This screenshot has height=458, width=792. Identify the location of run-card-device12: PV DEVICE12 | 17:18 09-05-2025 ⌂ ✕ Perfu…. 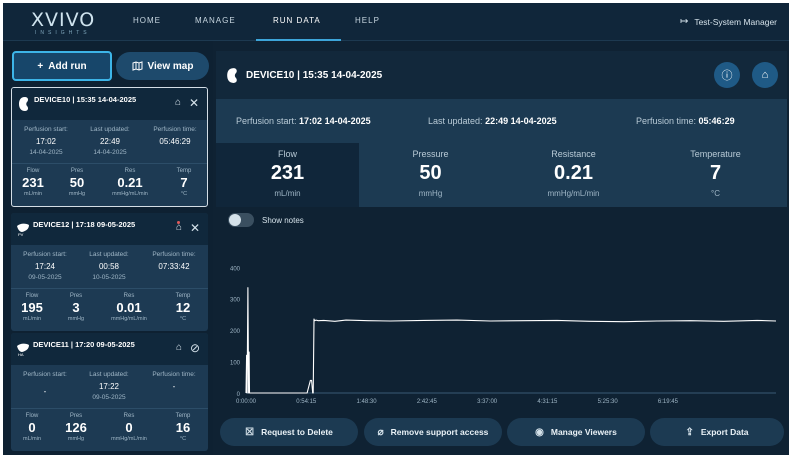
(109, 272).